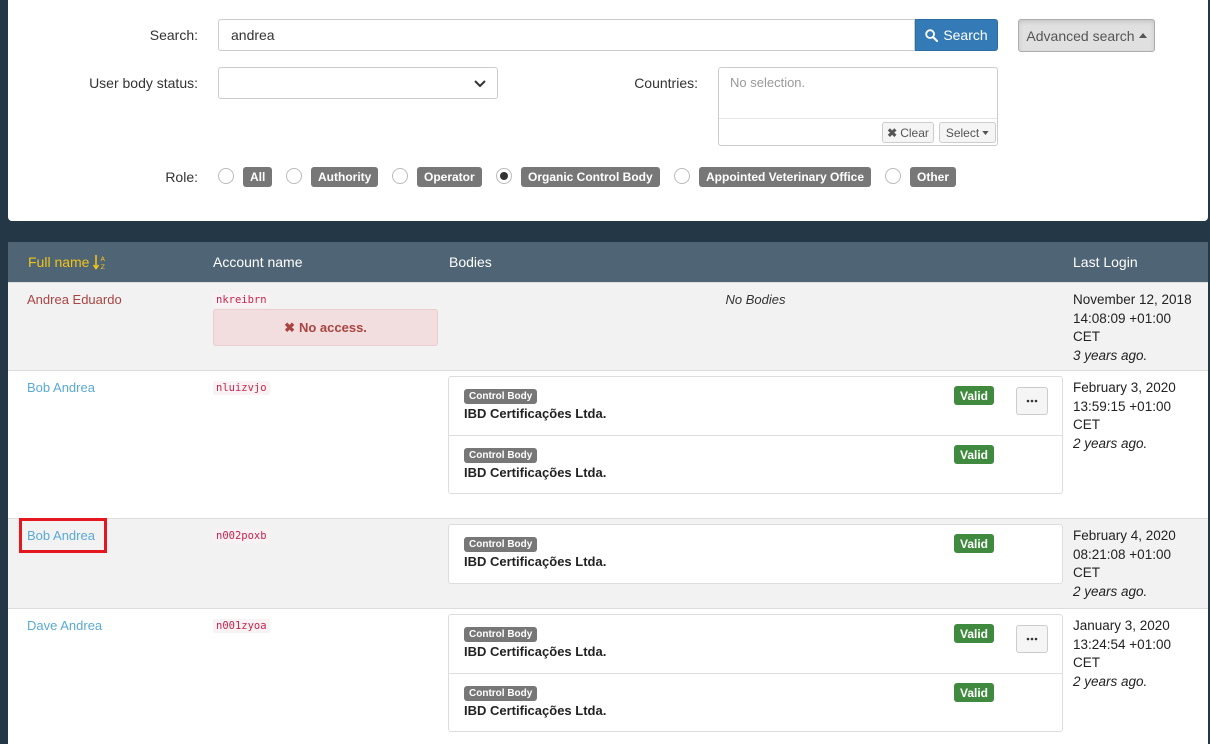  What do you see at coordinates (258, 262) in the screenshot?
I see `column-header-account-name: Account name` at bounding box center [258, 262].